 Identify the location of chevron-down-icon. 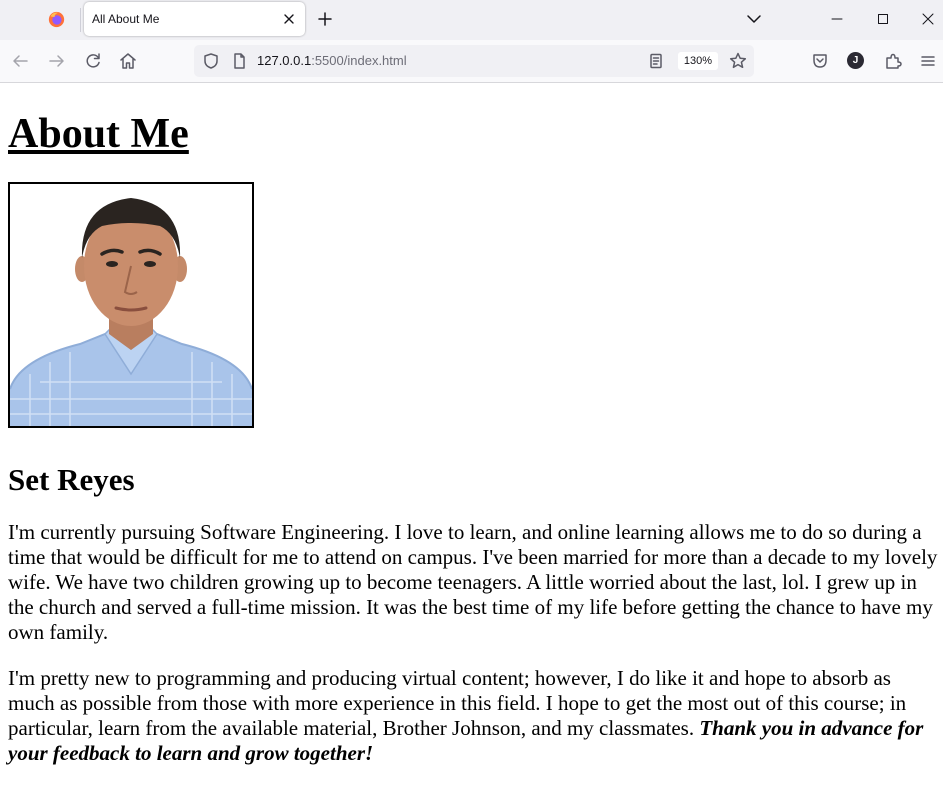
(754, 19).